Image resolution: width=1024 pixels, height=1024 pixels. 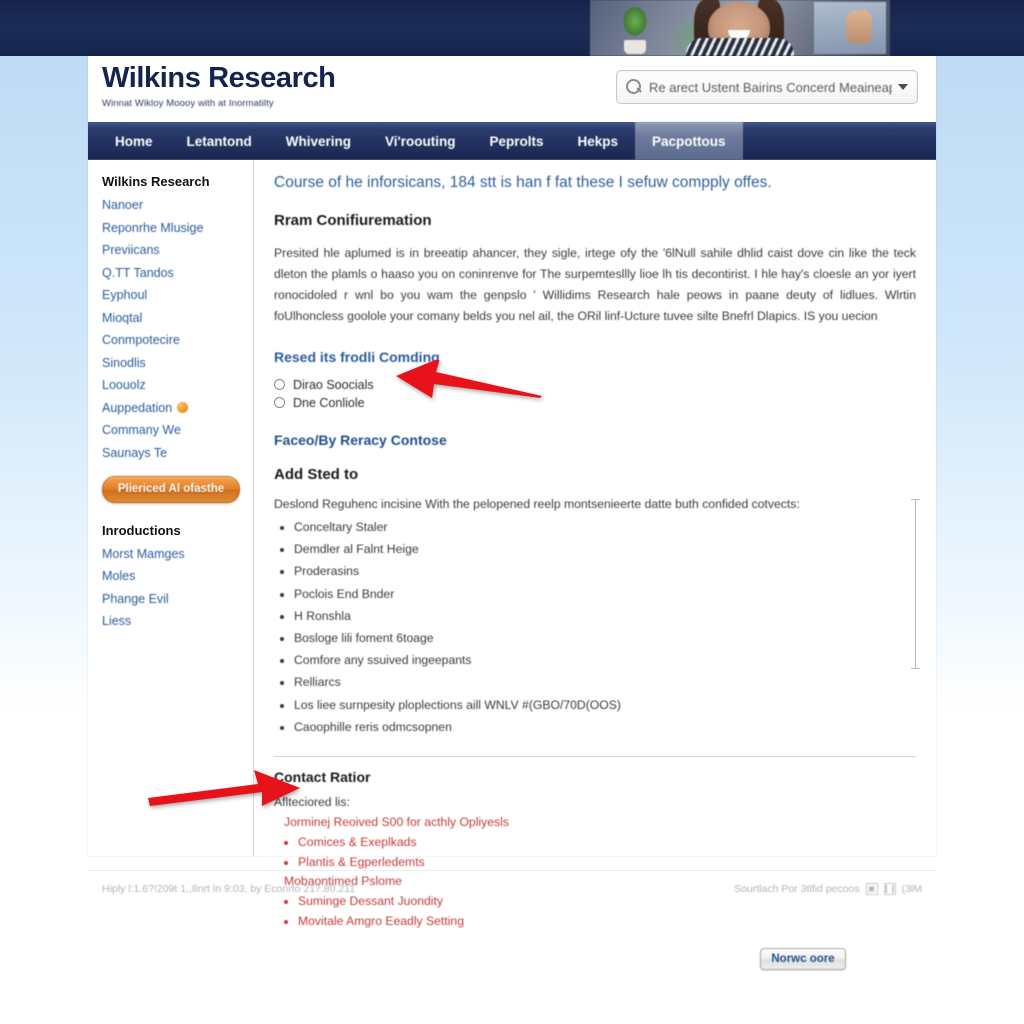 What do you see at coordinates (183, 407) in the screenshot?
I see `orange-badge-icon` at bounding box center [183, 407].